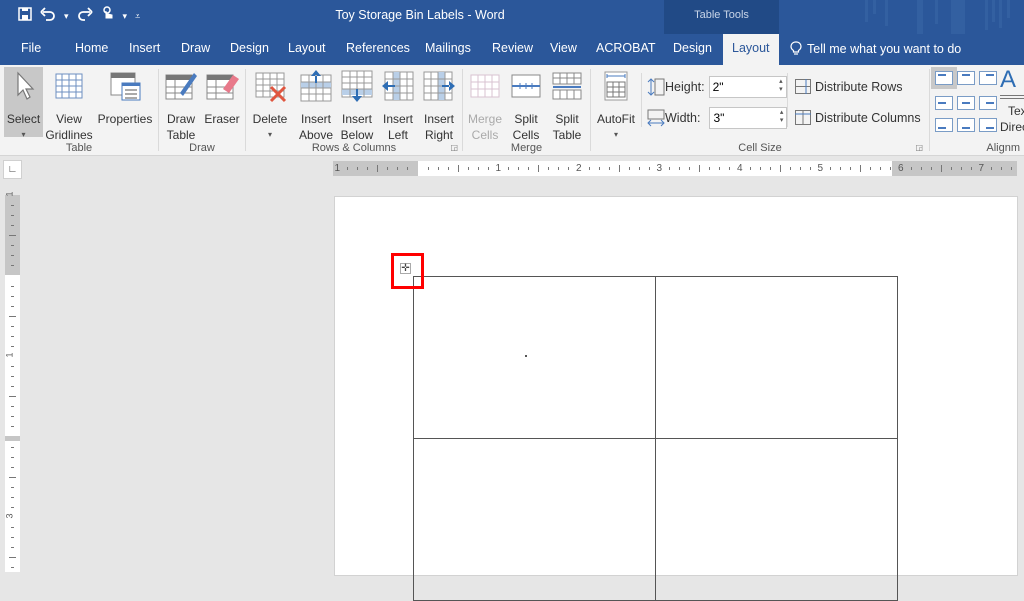  What do you see at coordinates (675, 168) in the screenshot?
I see `horizontal-ruler: 1 1 2 3 4 5 6 7` at bounding box center [675, 168].